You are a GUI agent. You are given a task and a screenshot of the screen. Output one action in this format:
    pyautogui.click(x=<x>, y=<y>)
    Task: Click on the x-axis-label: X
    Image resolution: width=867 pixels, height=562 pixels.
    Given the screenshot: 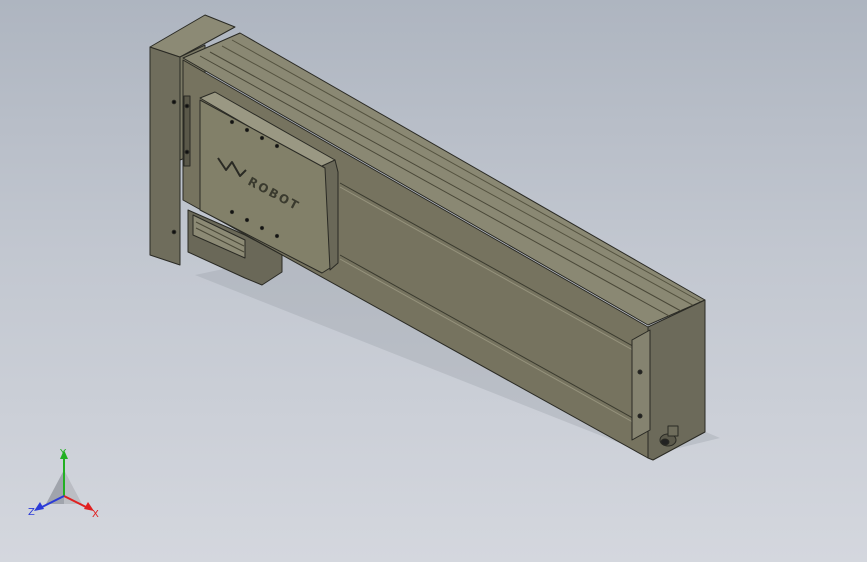 What is the action you would take?
    pyautogui.click(x=95, y=514)
    